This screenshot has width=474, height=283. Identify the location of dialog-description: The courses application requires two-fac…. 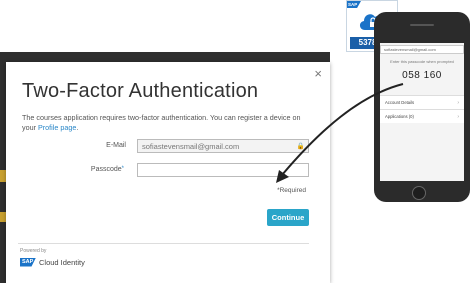
(167, 123).